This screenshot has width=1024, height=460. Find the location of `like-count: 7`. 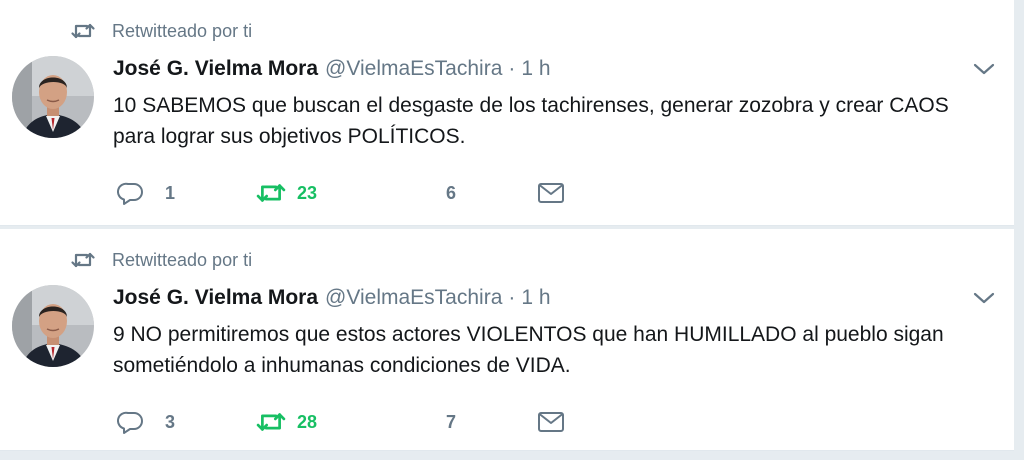

like-count: 7 is located at coordinates (451, 421).